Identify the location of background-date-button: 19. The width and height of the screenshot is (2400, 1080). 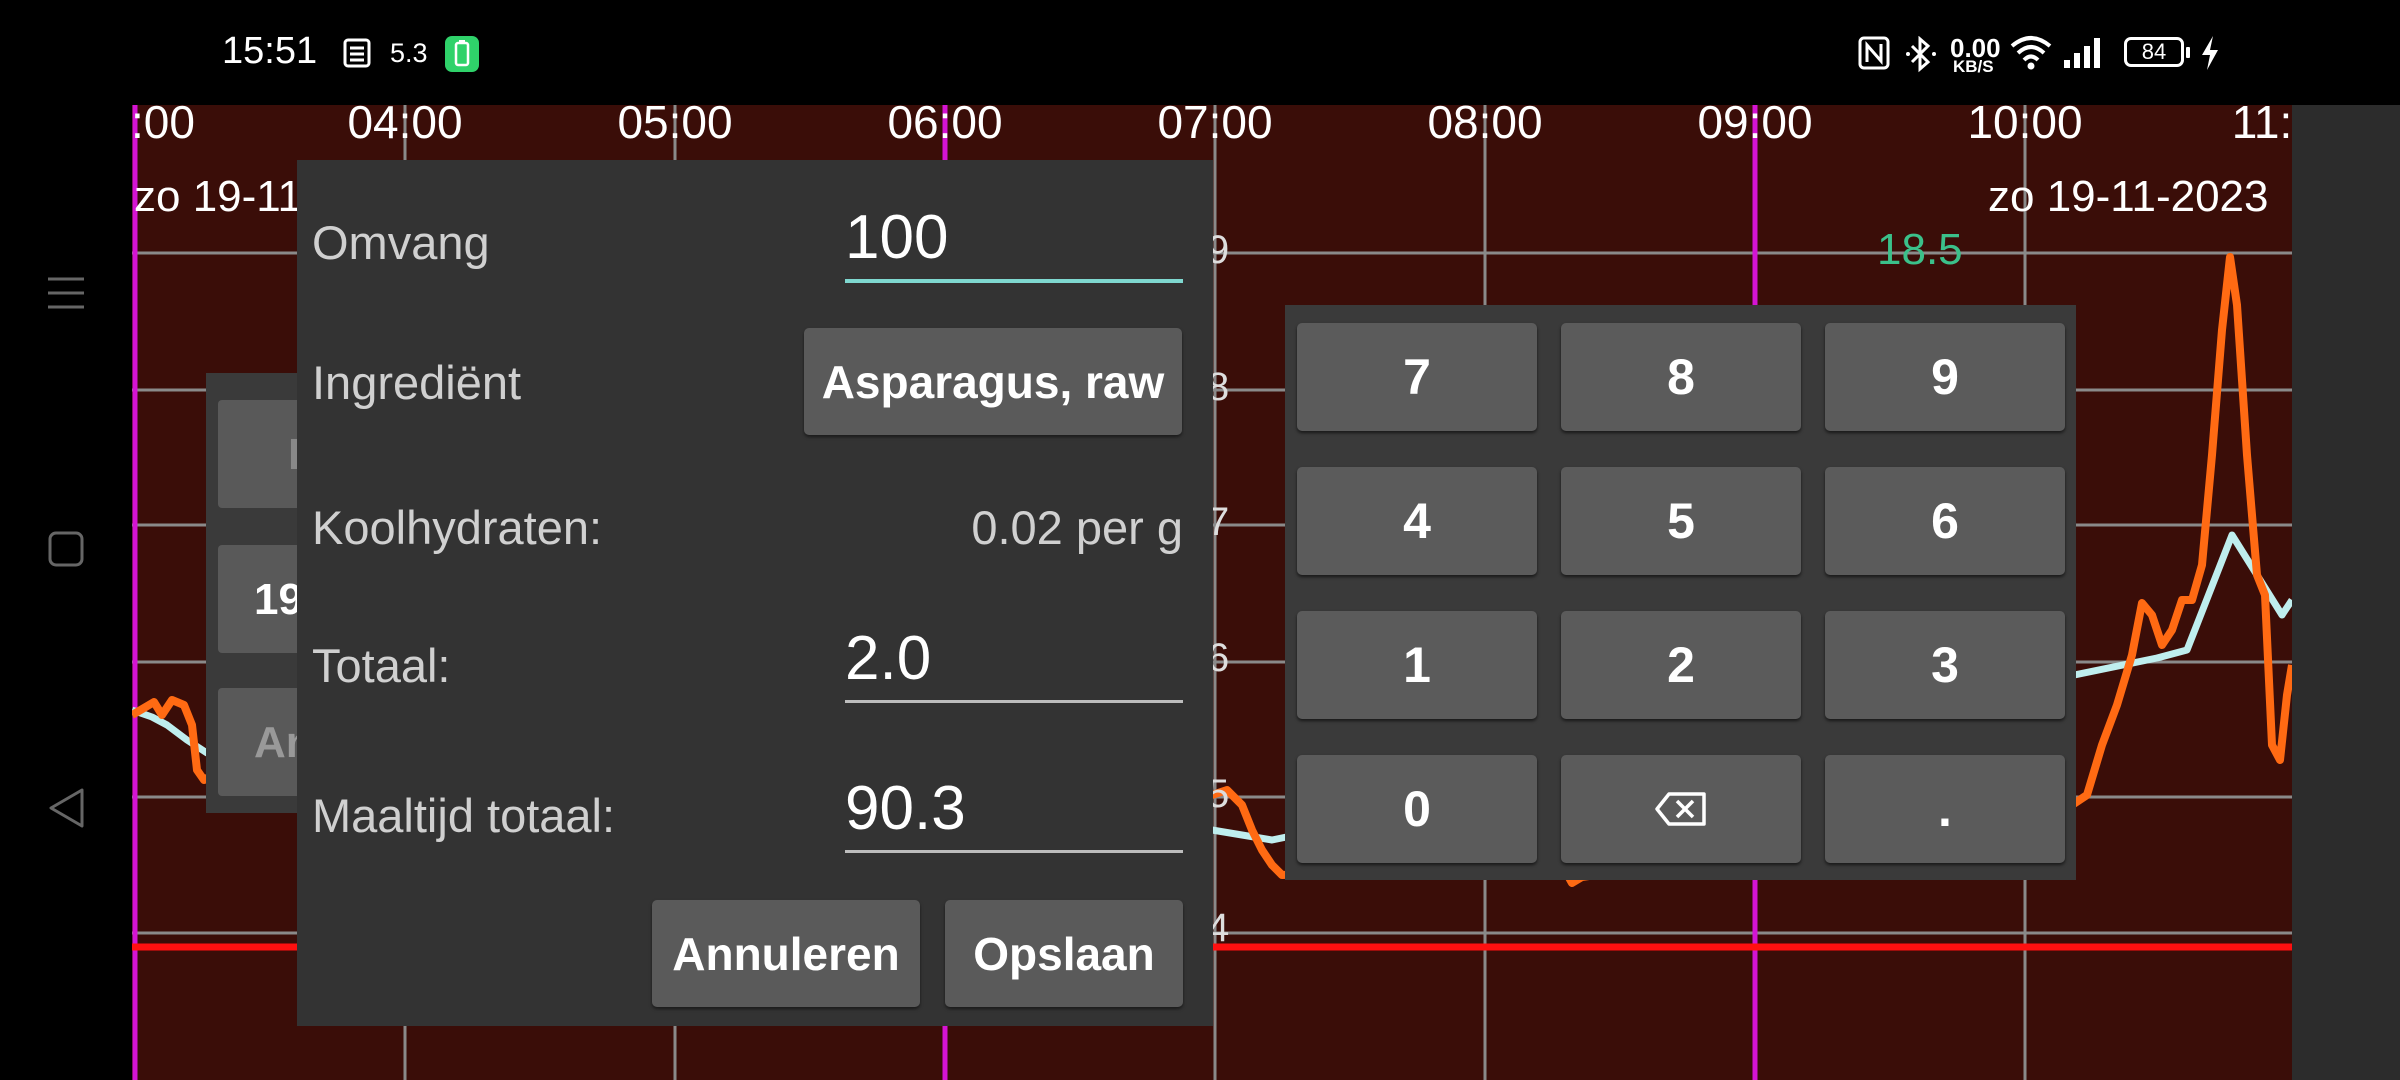
(260, 599).